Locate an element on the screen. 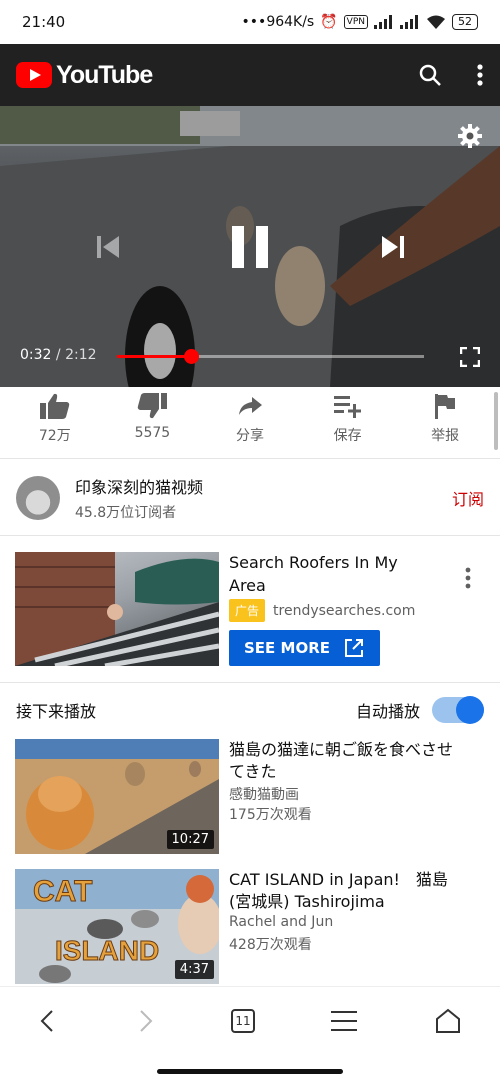 The image size is (500, 1083). settings-gear-icon is located at coordinates (470, 136).